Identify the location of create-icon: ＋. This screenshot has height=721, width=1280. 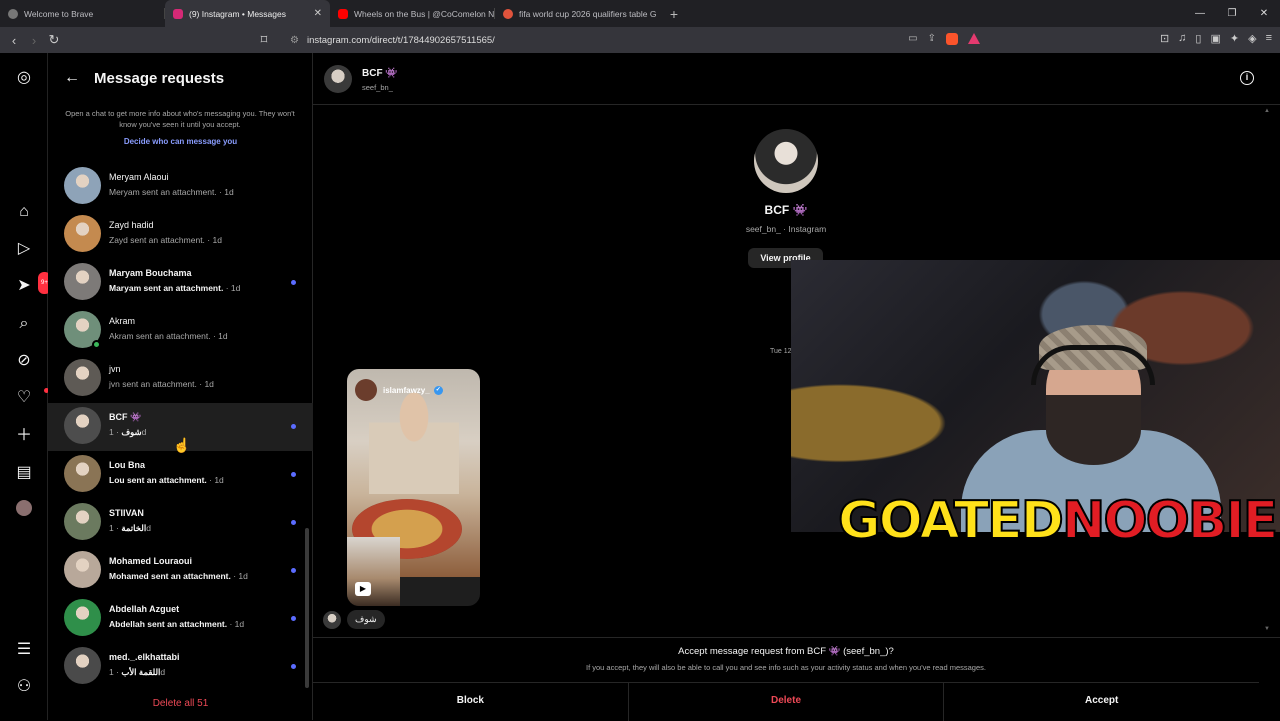
(24, 436).